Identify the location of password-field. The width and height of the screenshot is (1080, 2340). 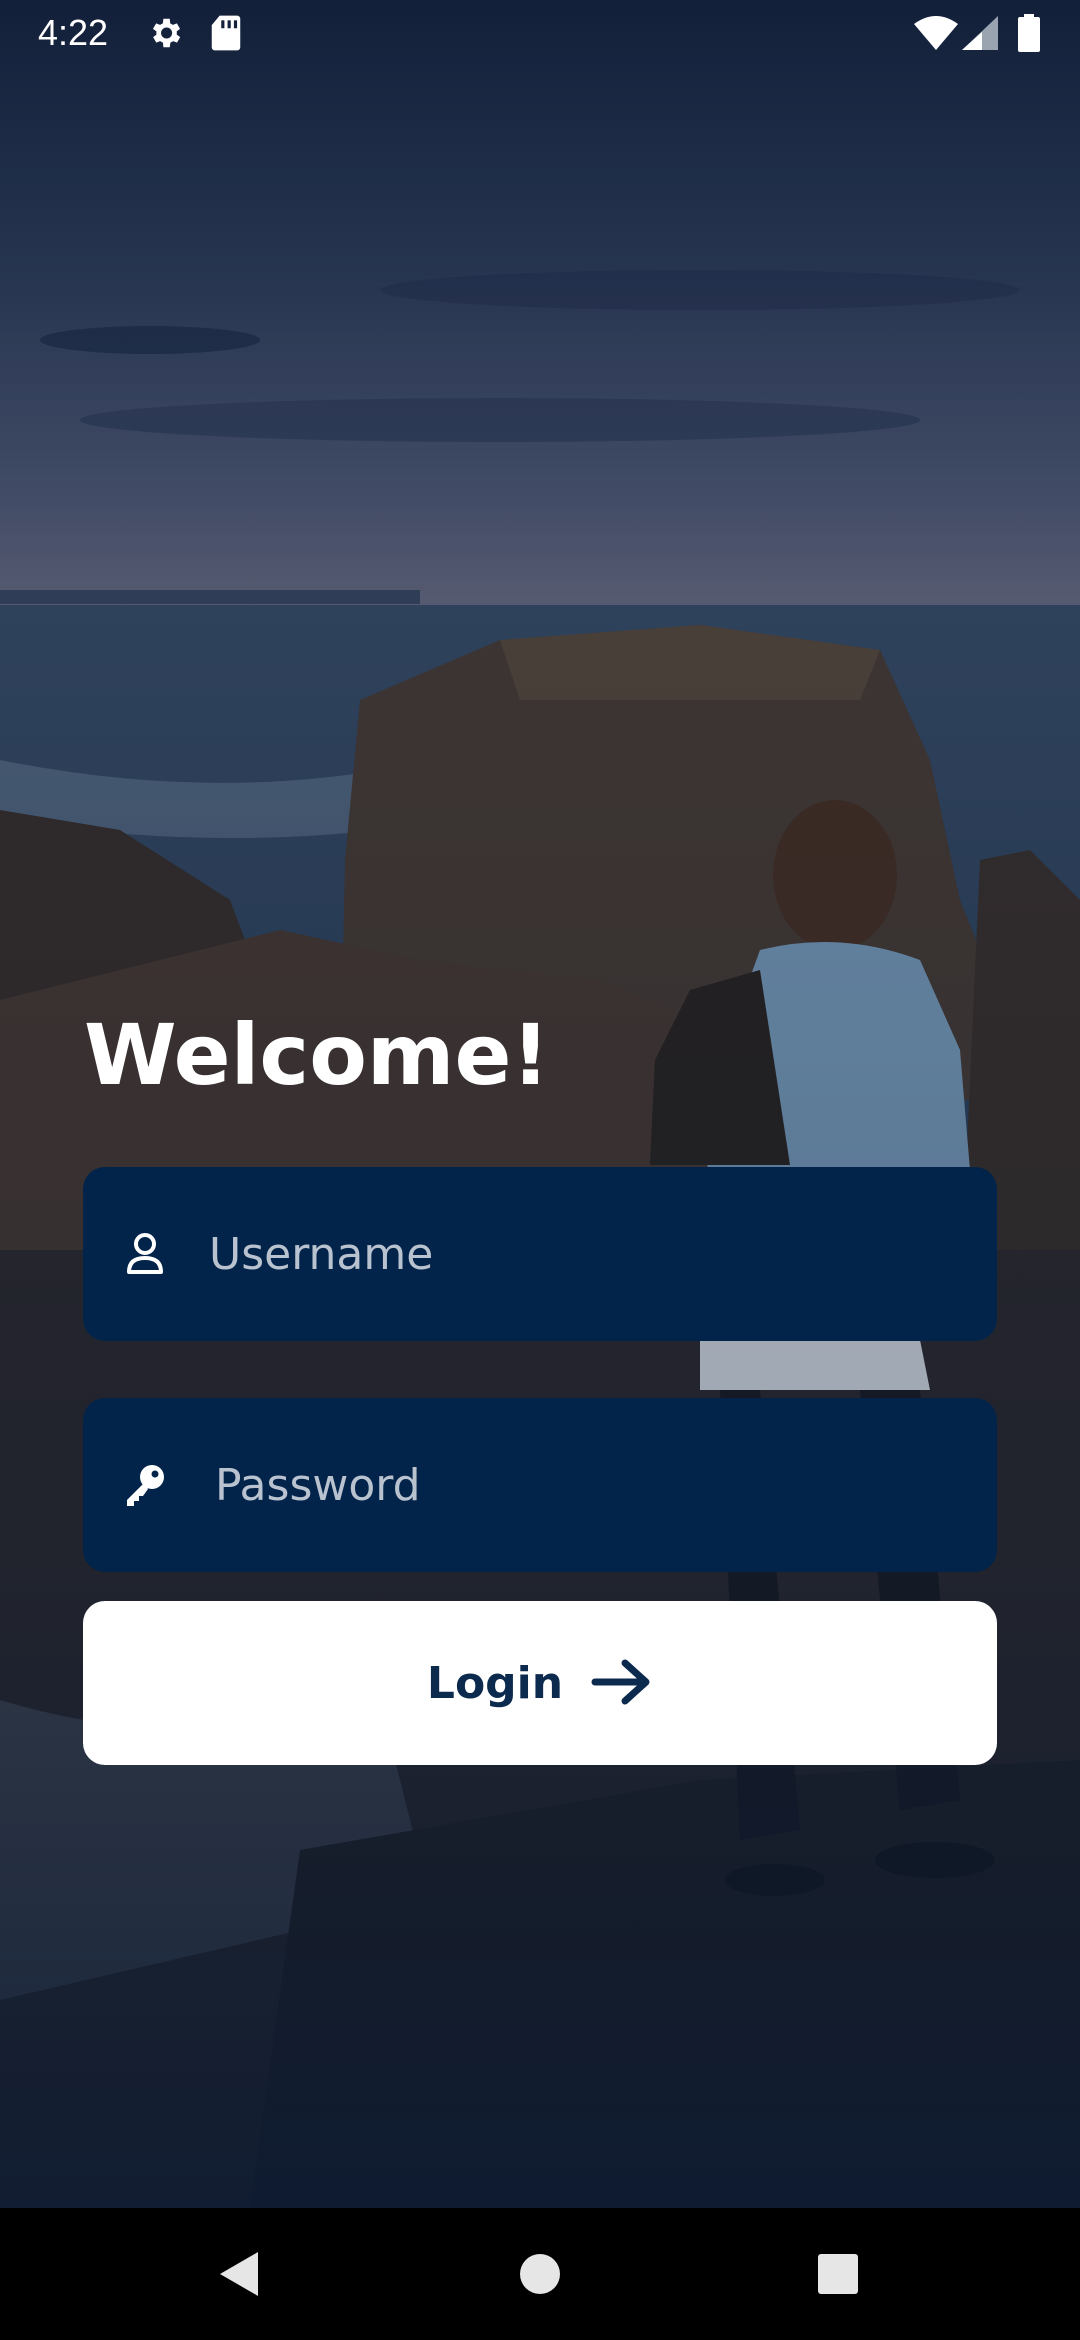
(540, 1485).